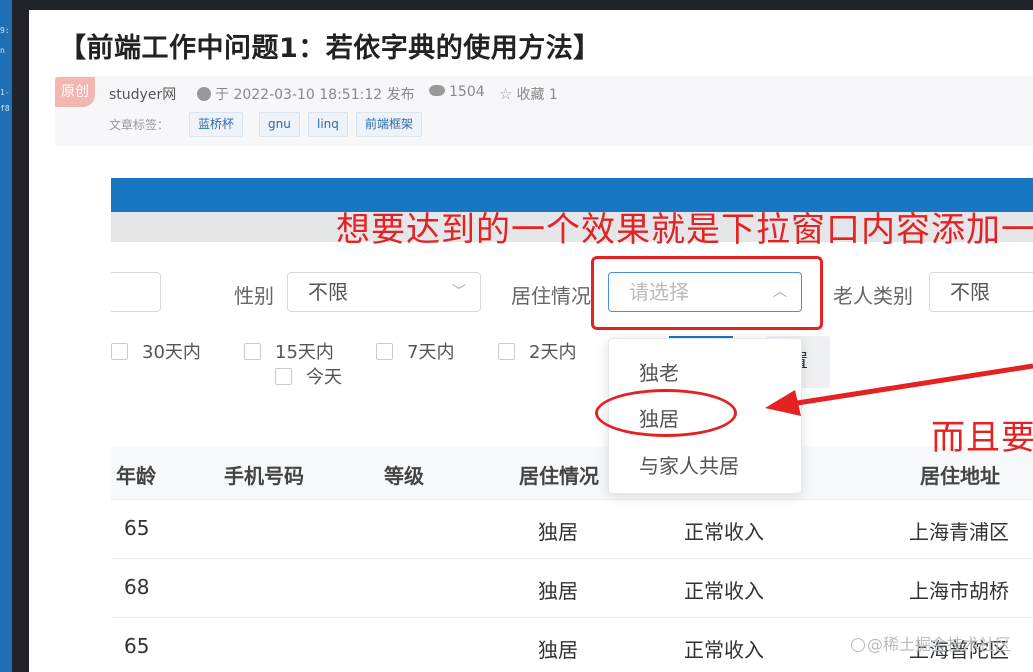  Describe the element at coordinates (939, 644) in the screenshot. I see `watermark-text: @稀土掘金技术社区` at that location.